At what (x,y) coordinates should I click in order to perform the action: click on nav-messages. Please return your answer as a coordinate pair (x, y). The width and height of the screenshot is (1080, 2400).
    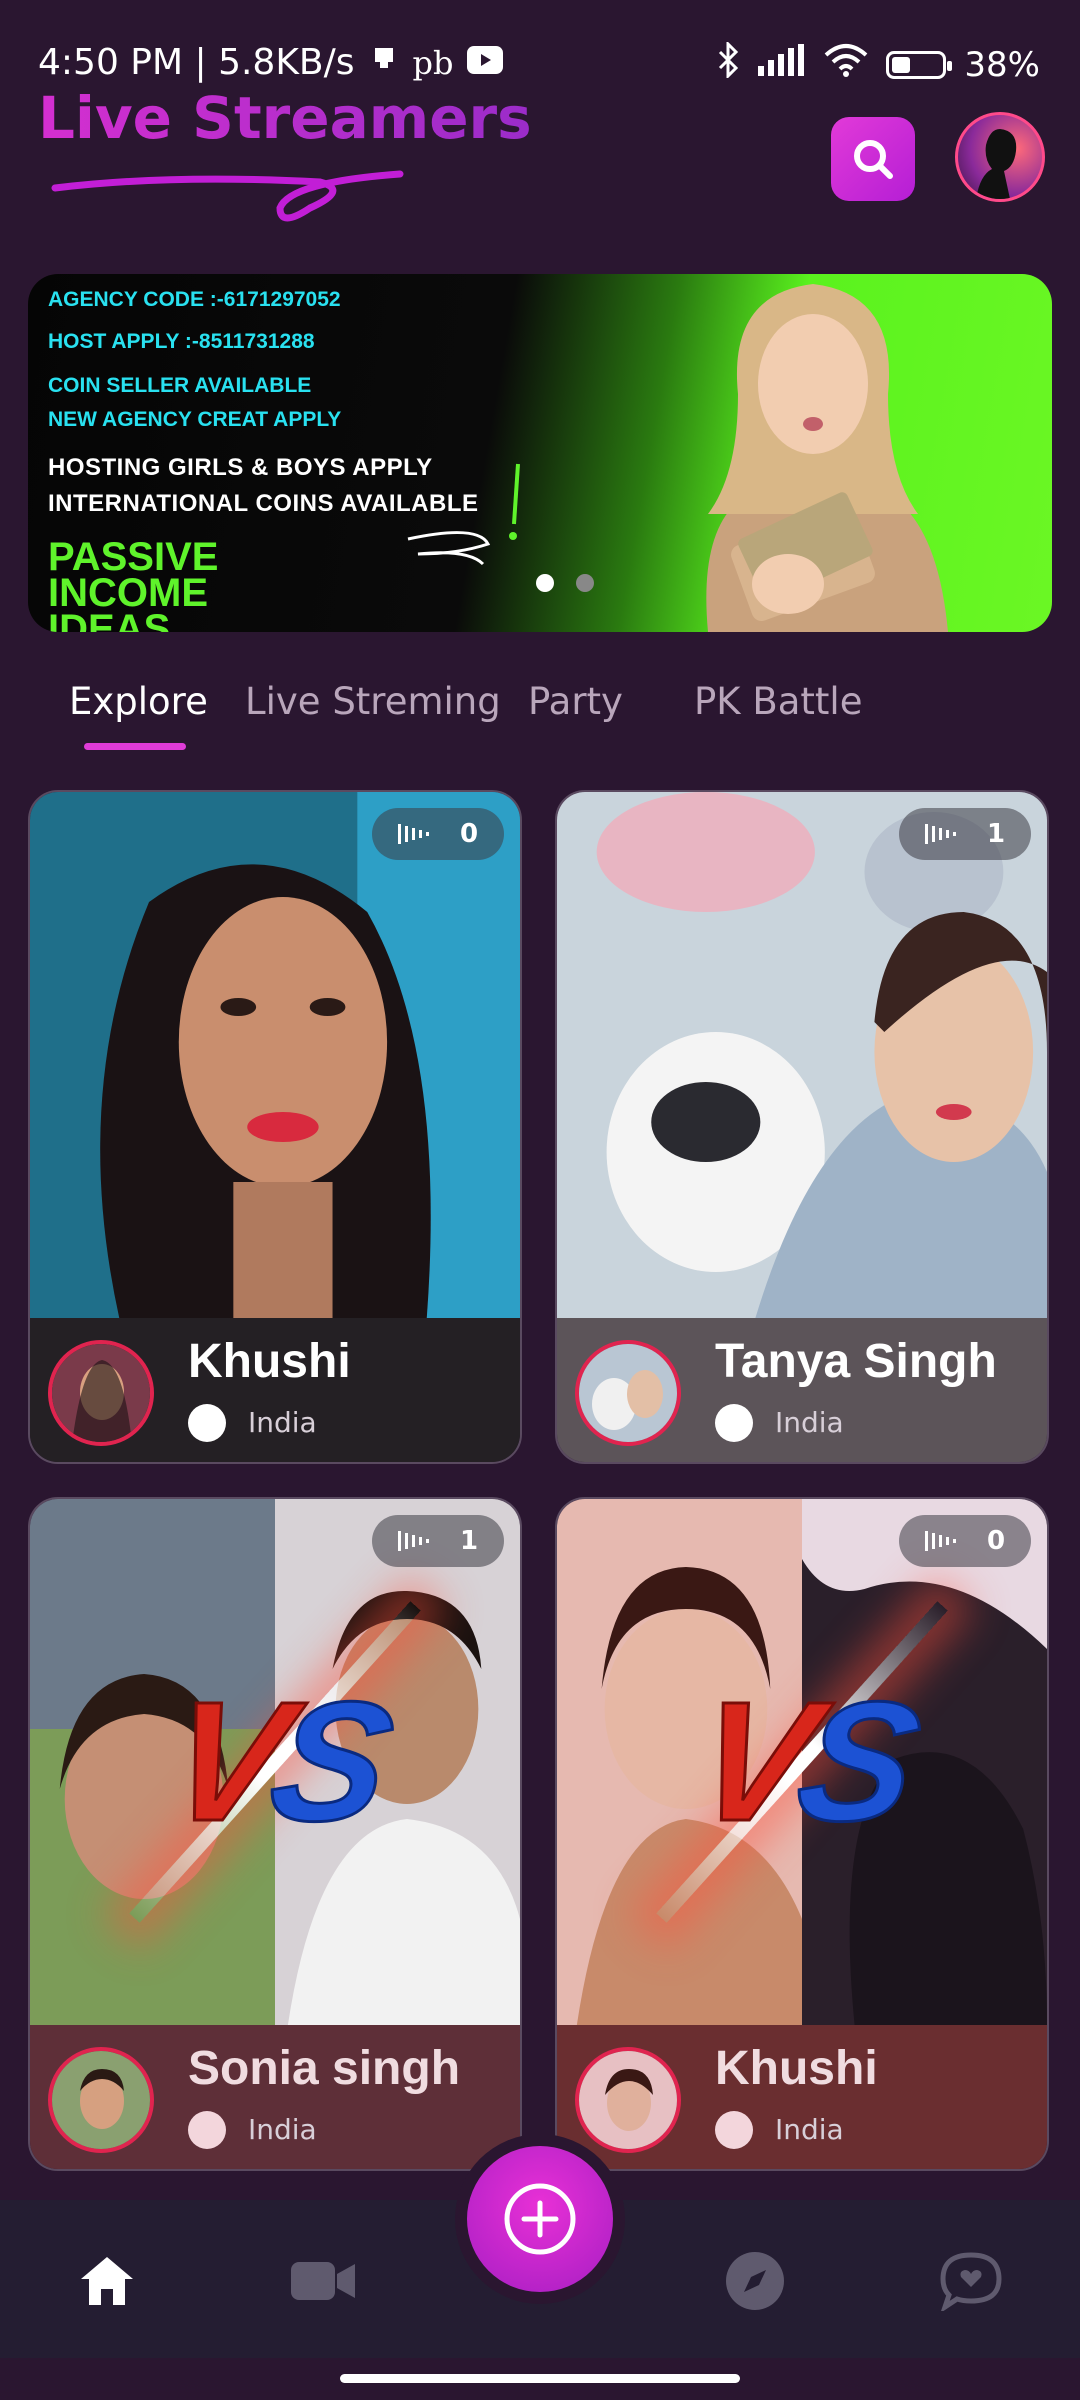
    Looking at the image, I should click on (971, 2281).